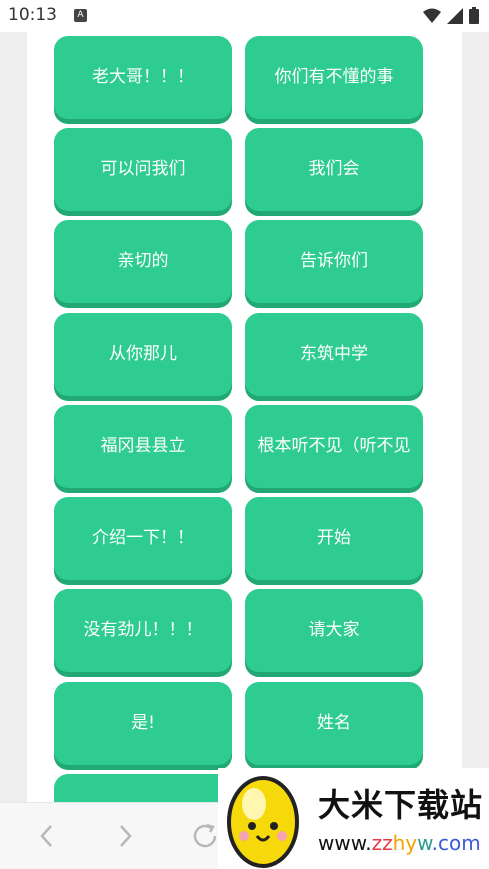 Image resolution: width=489 pixels, height=869 pixels. What do you see at coordinates (125, 836) in the screenshot?
I see `chevron-right-icon` at bounding box center [125, 836].